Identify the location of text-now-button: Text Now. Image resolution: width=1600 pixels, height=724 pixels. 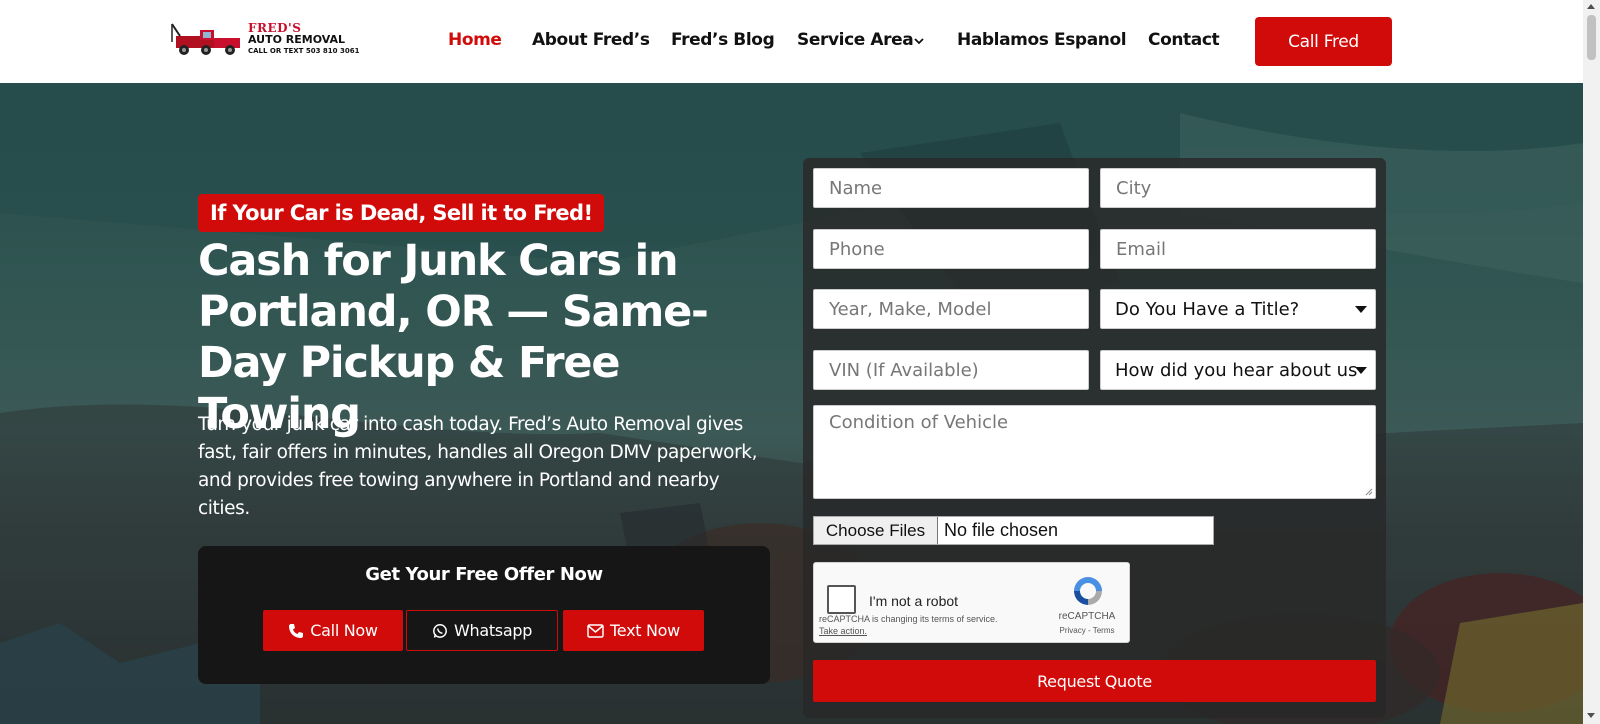
(633, 630).